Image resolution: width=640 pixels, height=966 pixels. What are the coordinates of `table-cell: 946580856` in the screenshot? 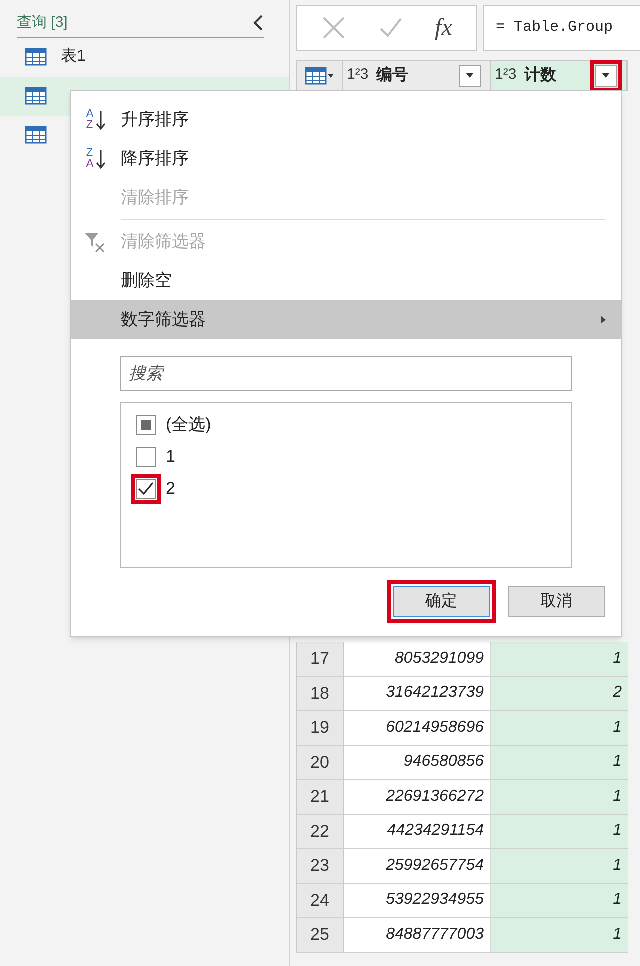 It's located at (417, 762).